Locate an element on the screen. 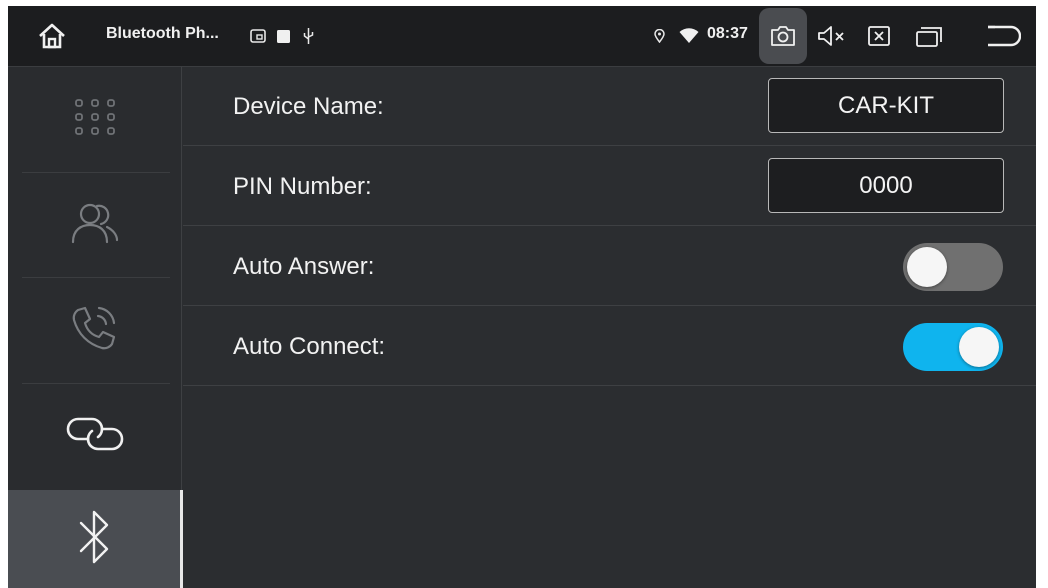  sidebar-item-bluetooth is located at coordinates (95, 539).